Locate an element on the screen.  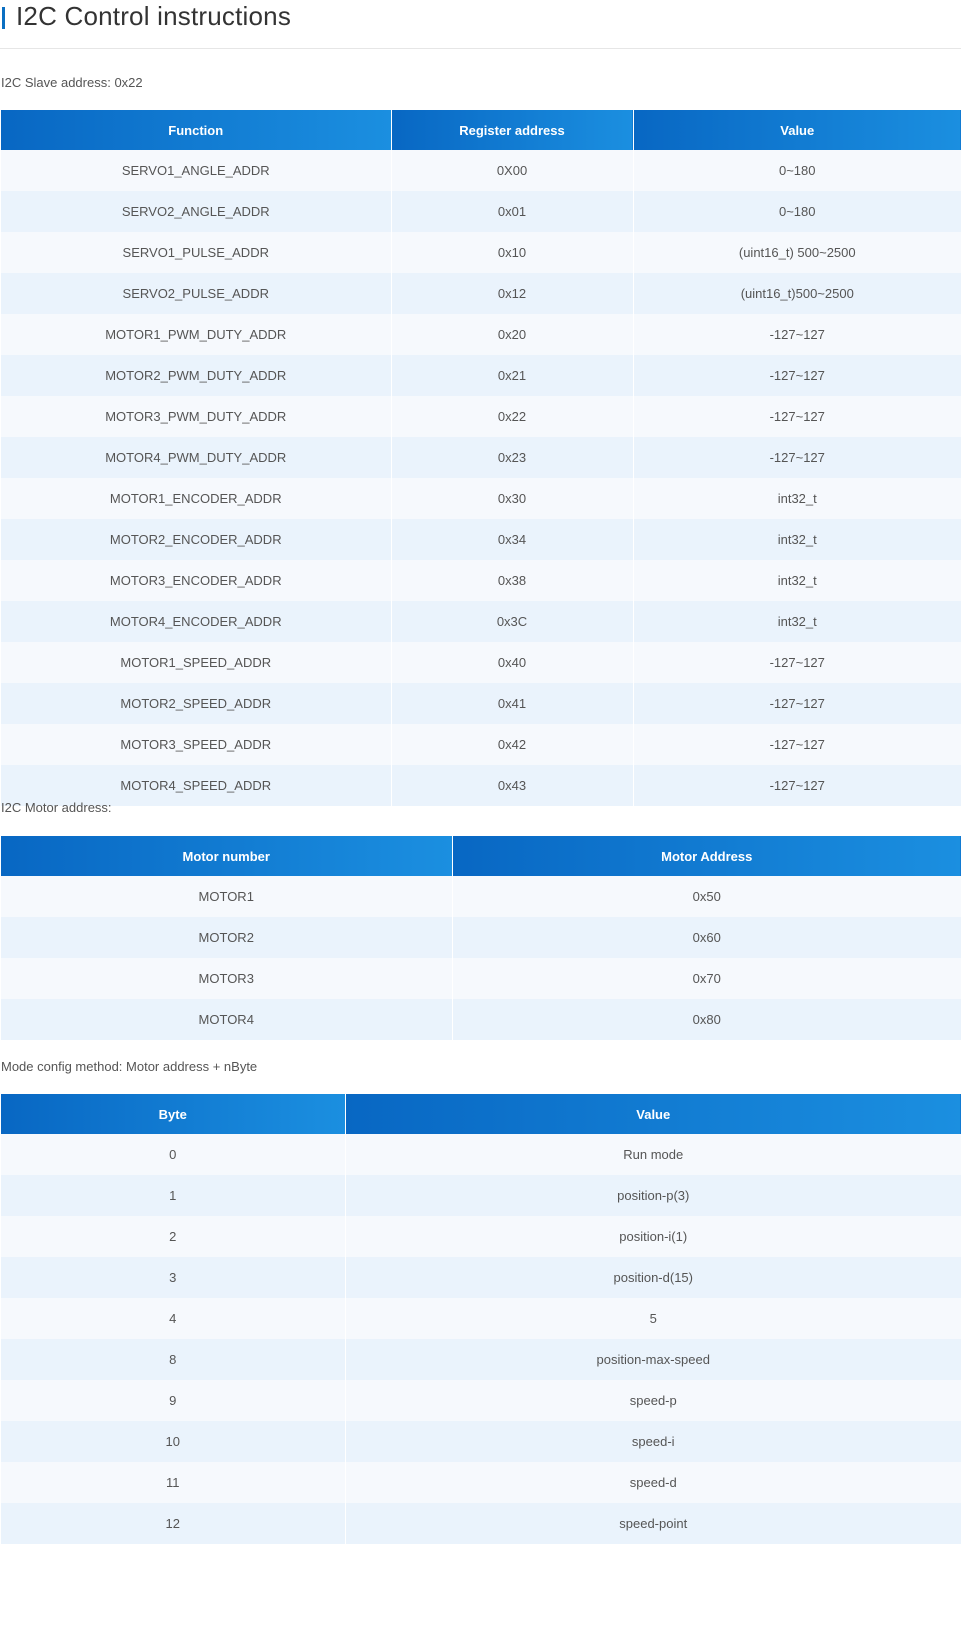
column-header-function: Function is located at coordinates (196, 130).